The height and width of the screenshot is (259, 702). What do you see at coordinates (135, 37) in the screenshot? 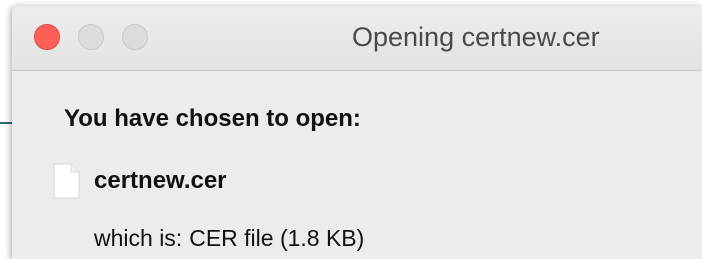
I see `zoom-window-button` at bounding box center [135, 37].